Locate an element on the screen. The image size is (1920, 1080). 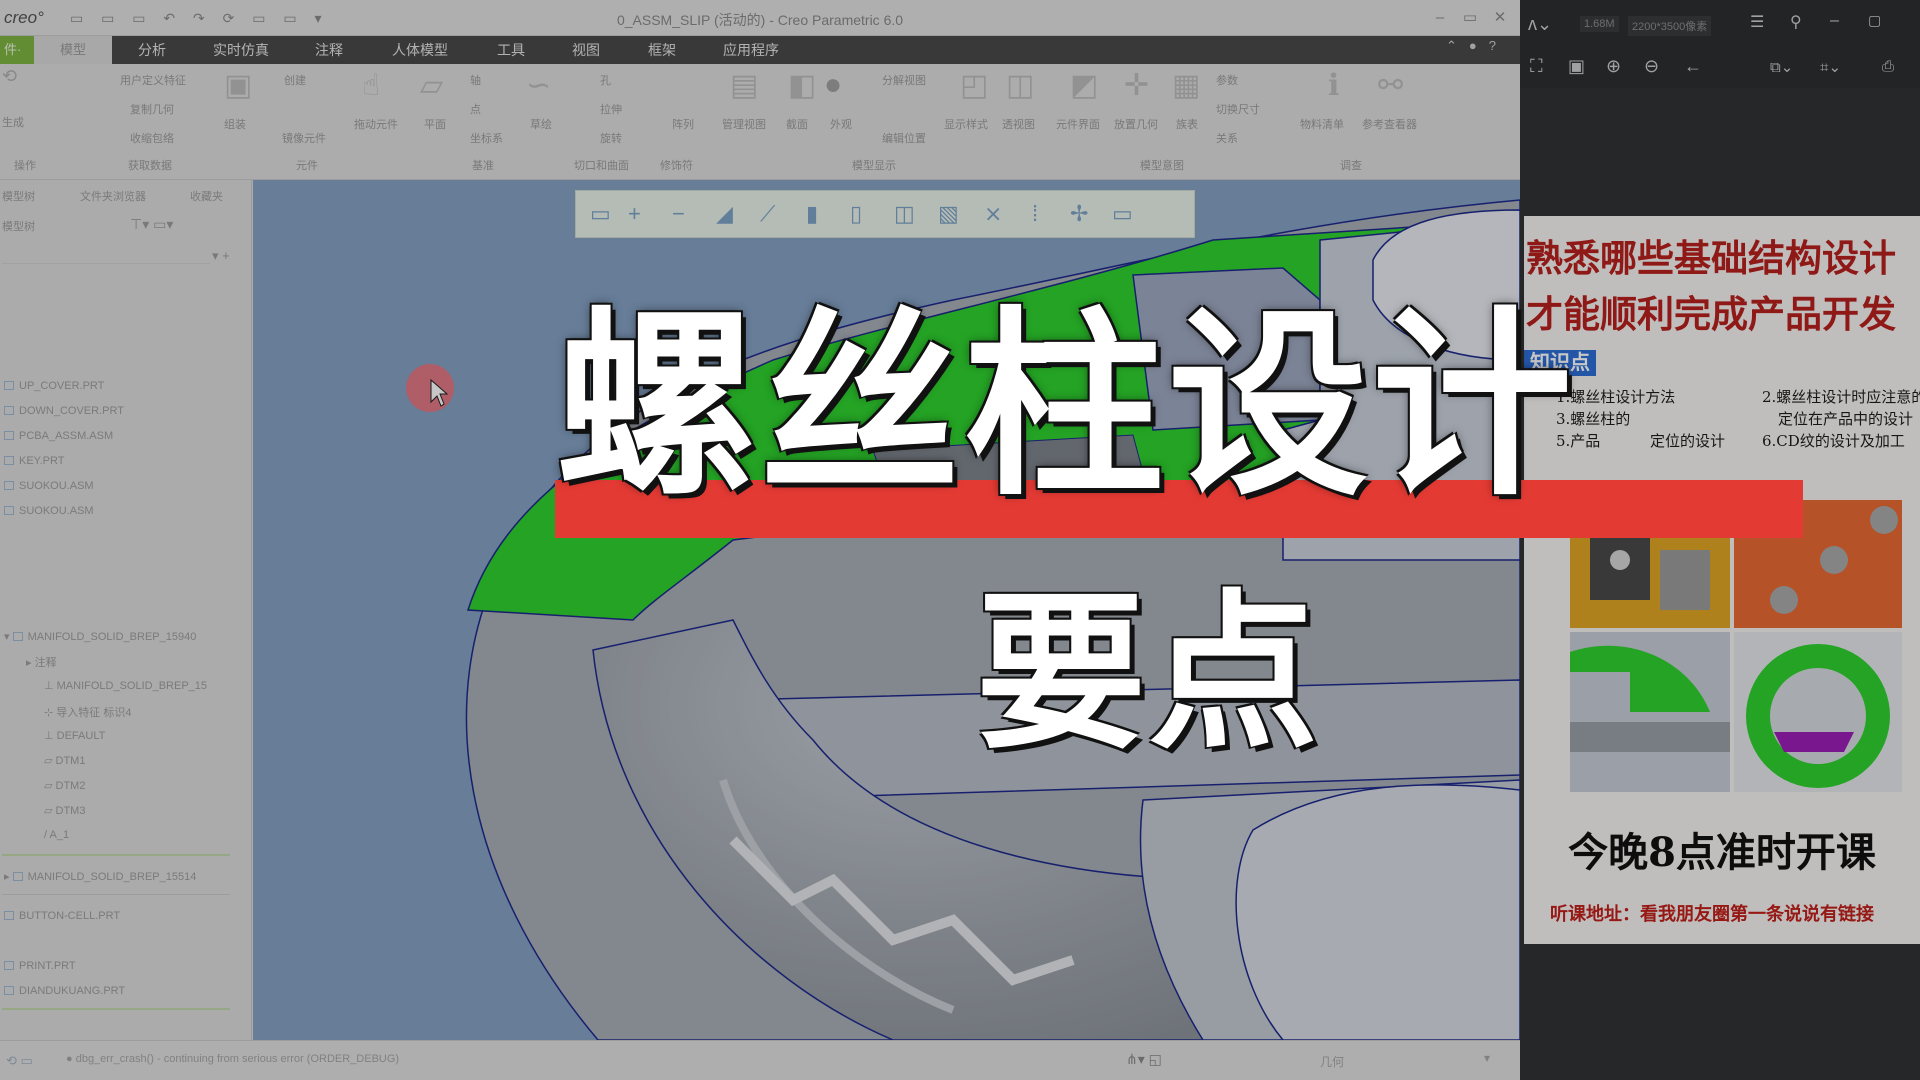
rotate-icon: ← is located at coordinates (1693, 66).